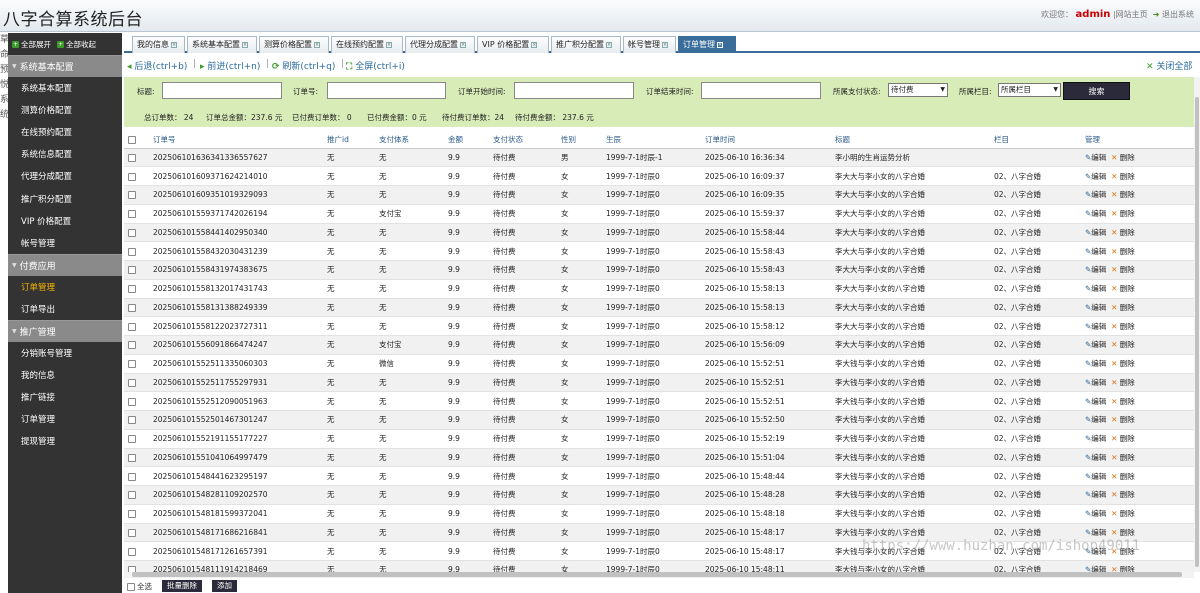 Image resolution: width=1200 pixels, height=593 pixels. Describe the element at coordinates (65, 198) in the screenshot. I see `sidebar-item-points-config: 推广积分配置` at that location.